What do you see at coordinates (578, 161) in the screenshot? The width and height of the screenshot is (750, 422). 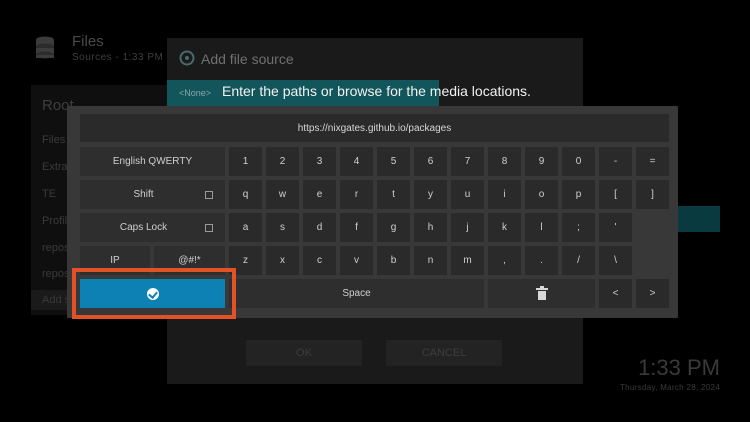 I see `key: 0` at bounding box center [578, 161].